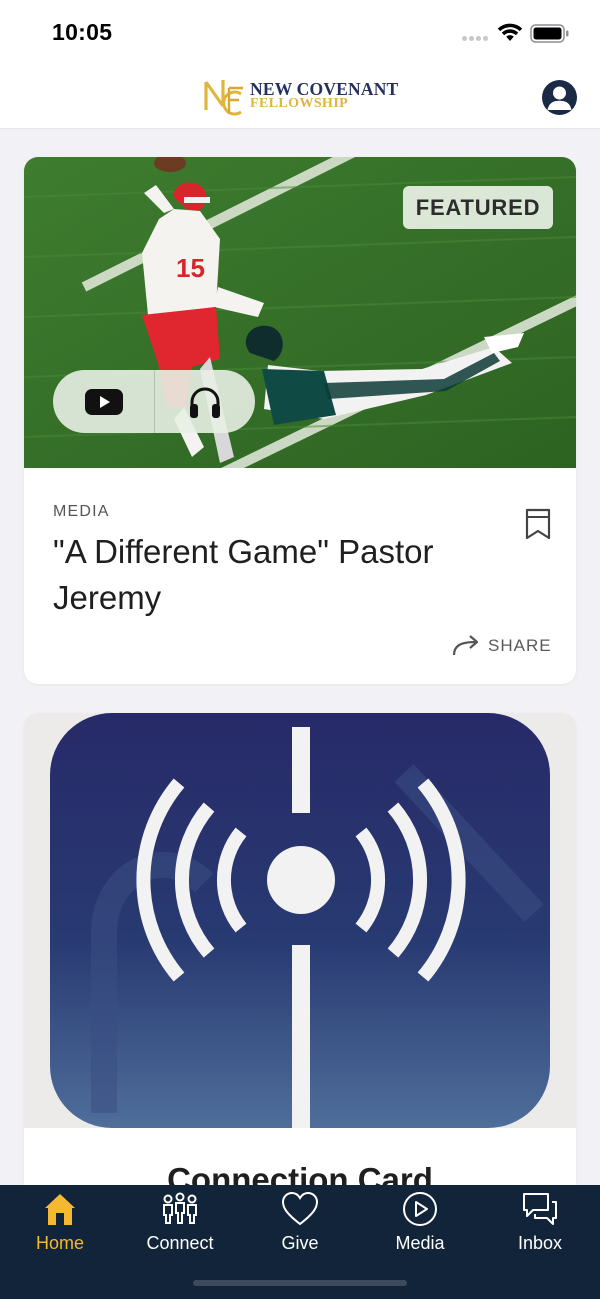  I want to click on watch-video-button, so click(103, 401).